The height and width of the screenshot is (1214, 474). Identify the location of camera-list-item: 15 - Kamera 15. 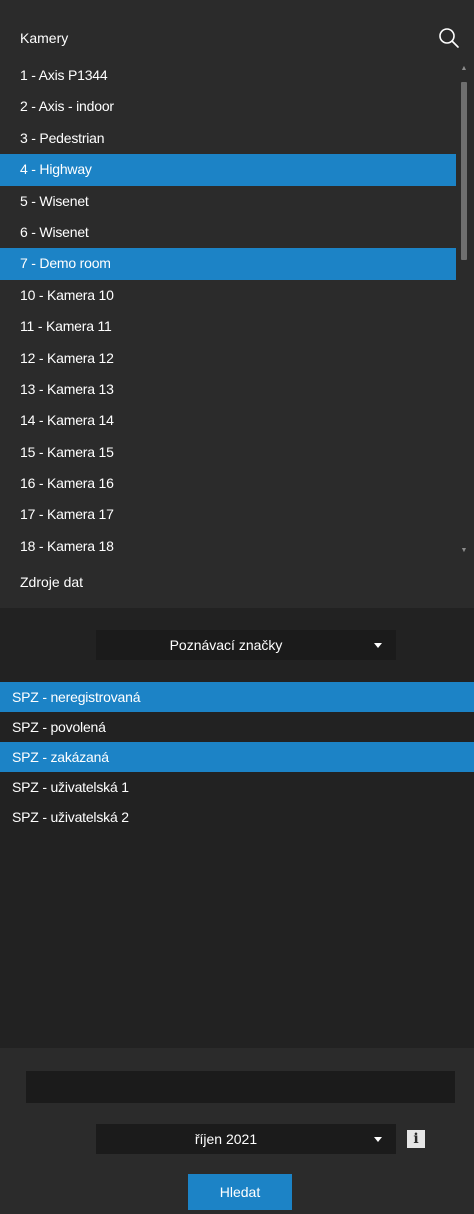
(228, 452).